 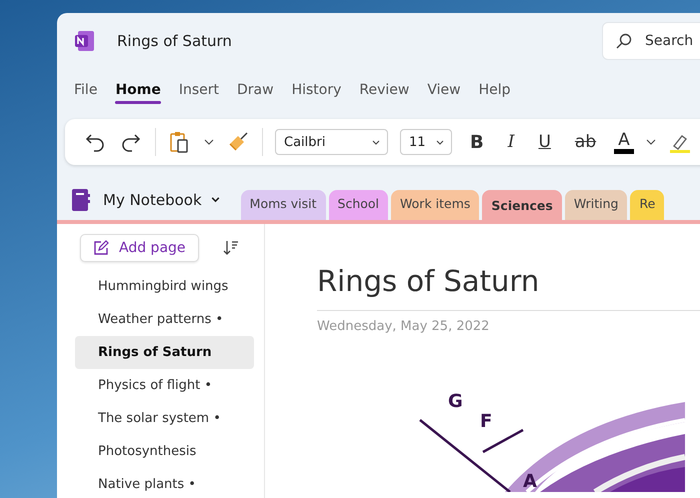 What do you see at coordinates (164, 385) in the screenshot?
I see `page-list-item: Physics of flight •` at bounding box center [164, 385].